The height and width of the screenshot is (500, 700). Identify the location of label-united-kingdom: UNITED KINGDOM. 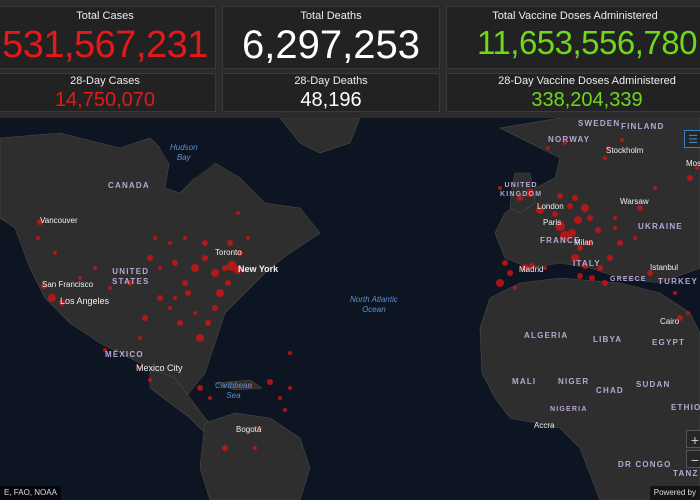
(521, 190).